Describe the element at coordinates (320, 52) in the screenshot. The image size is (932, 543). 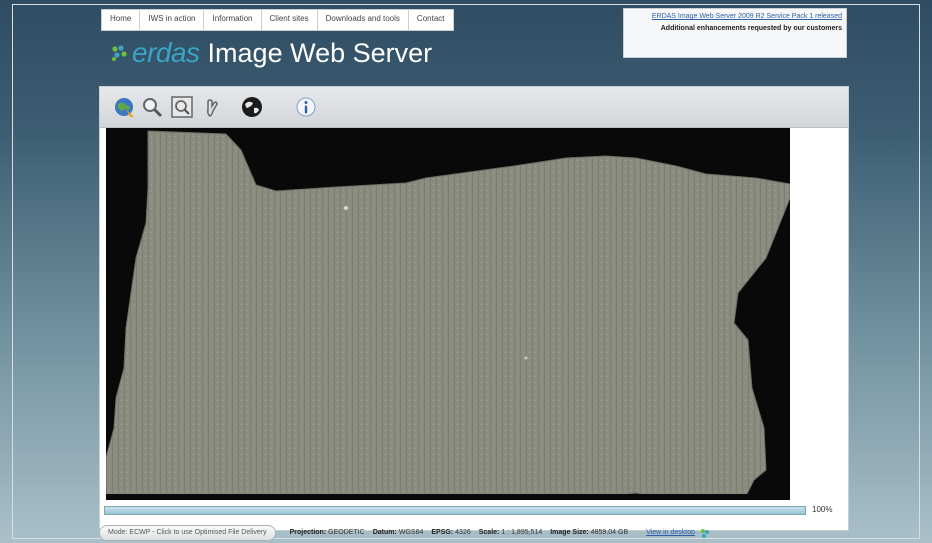
I see `logo-product: Image Web Server` at that location.